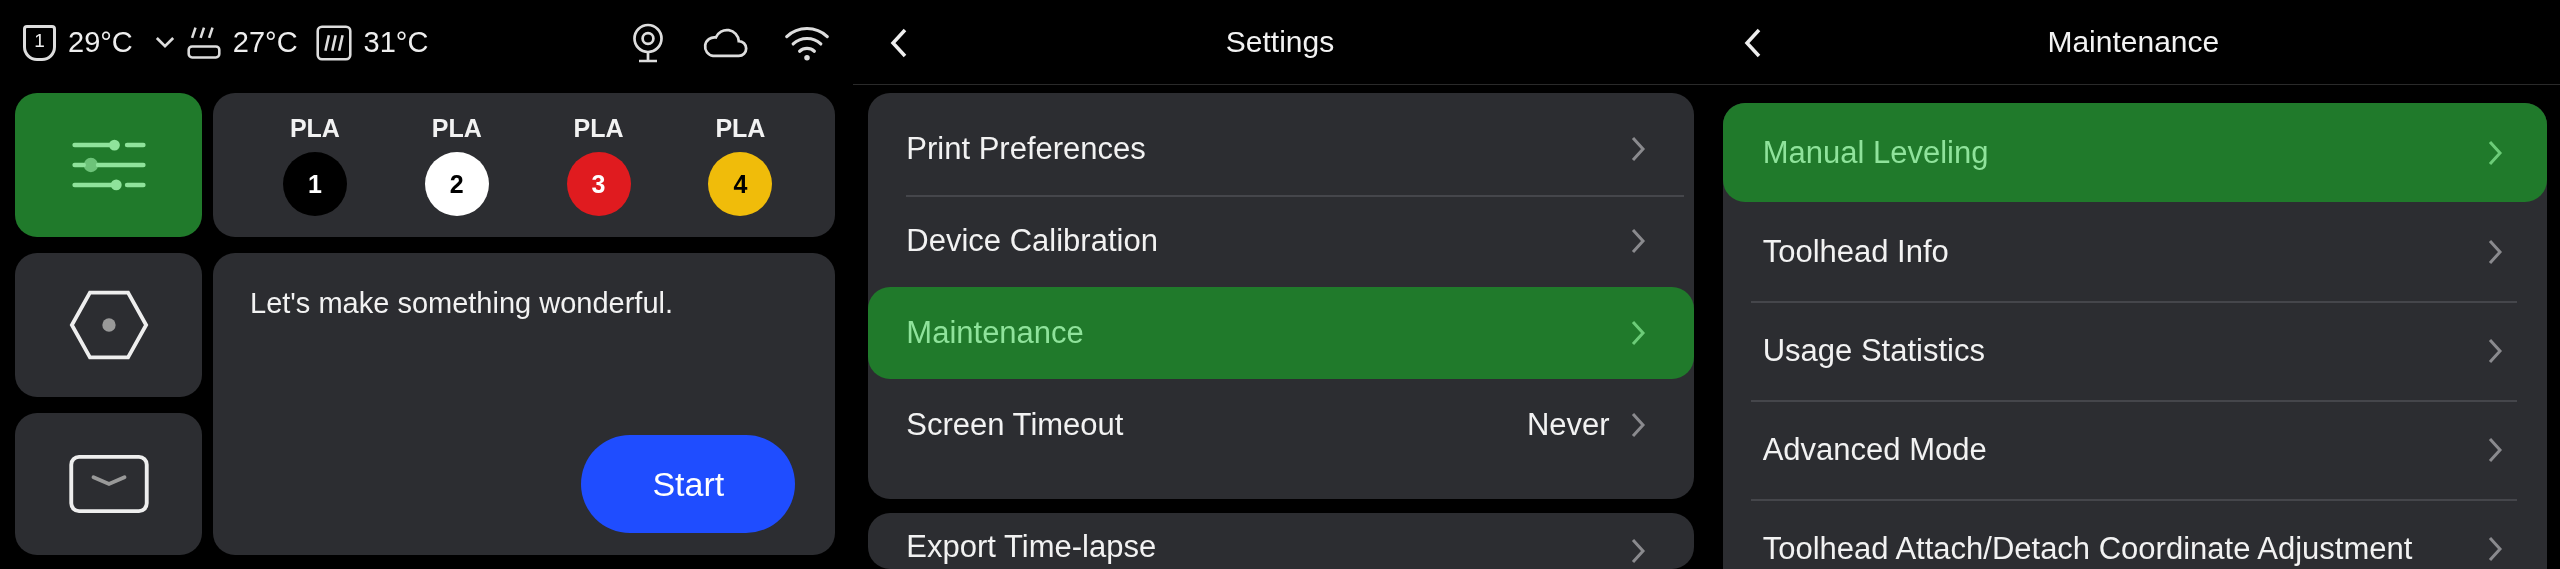 The image size is (2560, 569). What do you see at coordinates (1568, 425) in the screenshot?
I see `setting-value: Never` at bounding box center [1568, 425].